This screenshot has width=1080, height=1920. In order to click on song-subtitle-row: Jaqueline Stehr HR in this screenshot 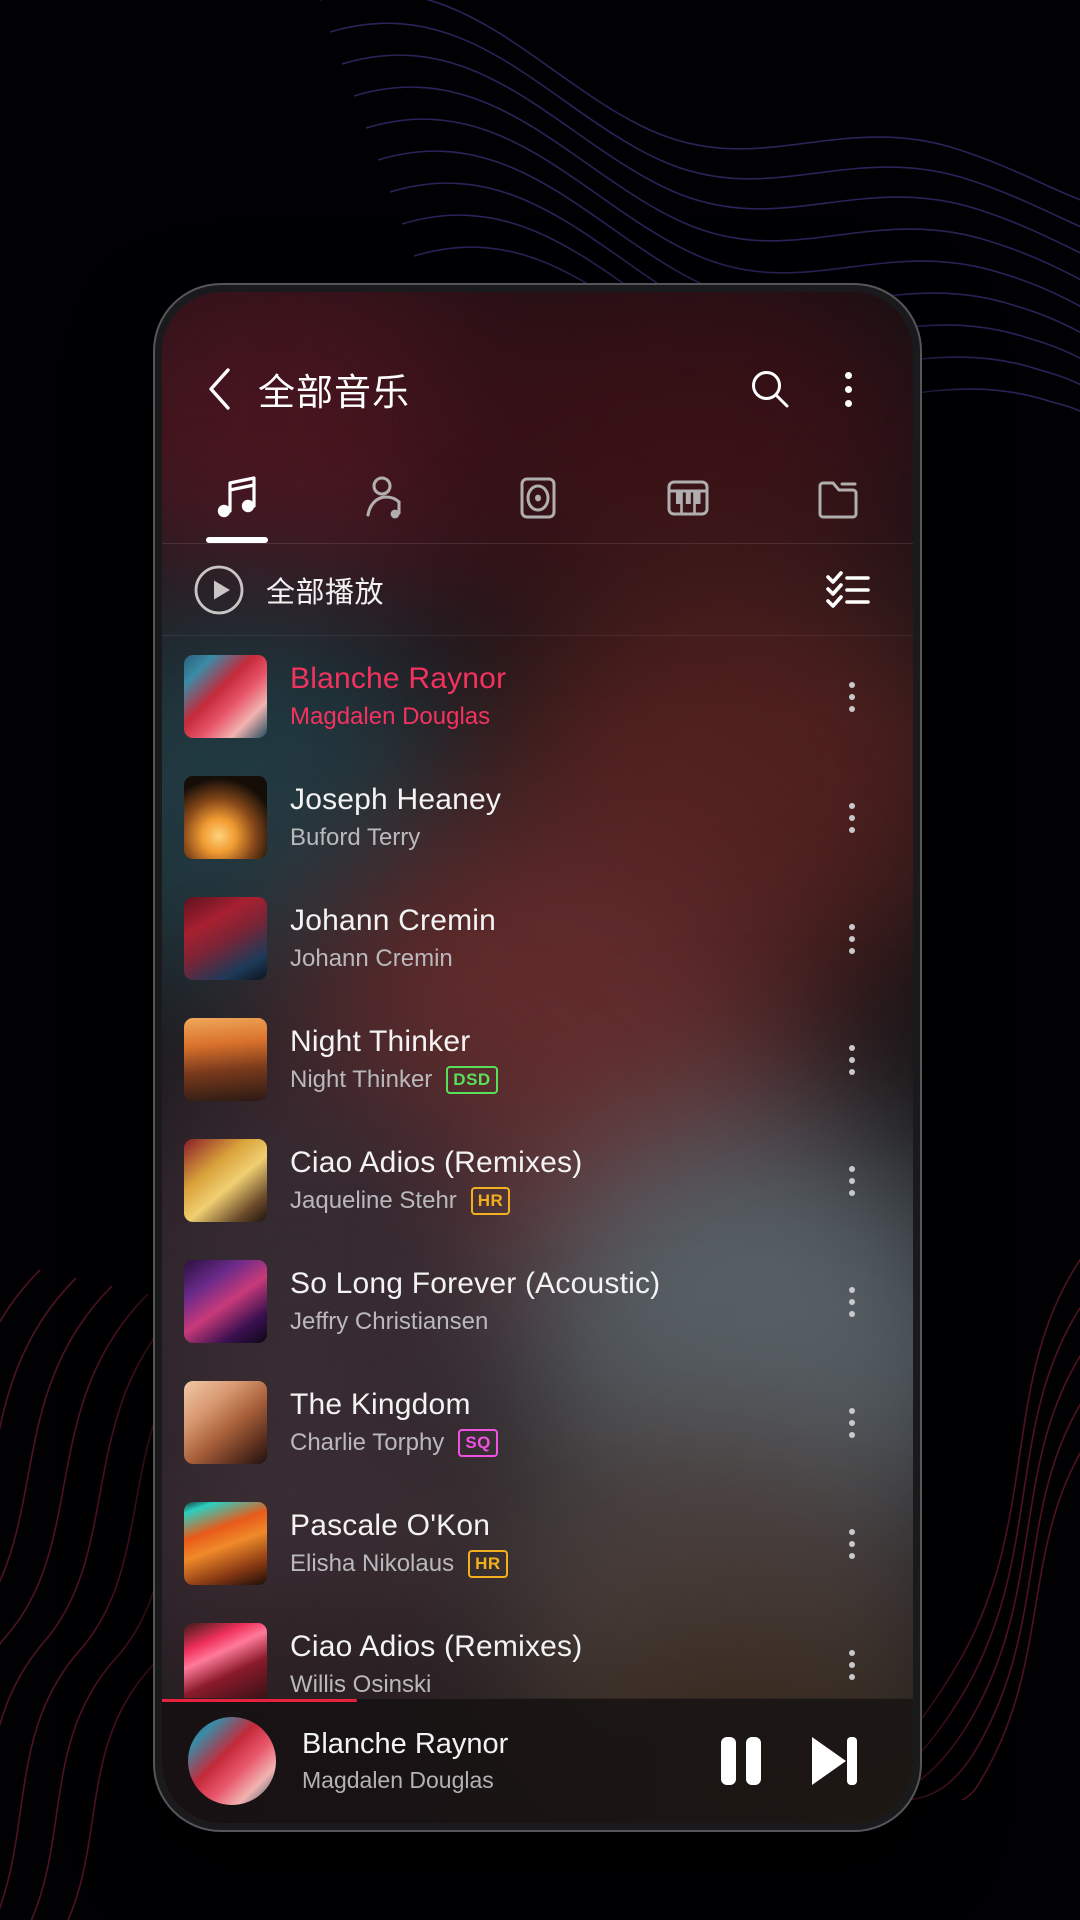, I will do `click(557, 1201)`.